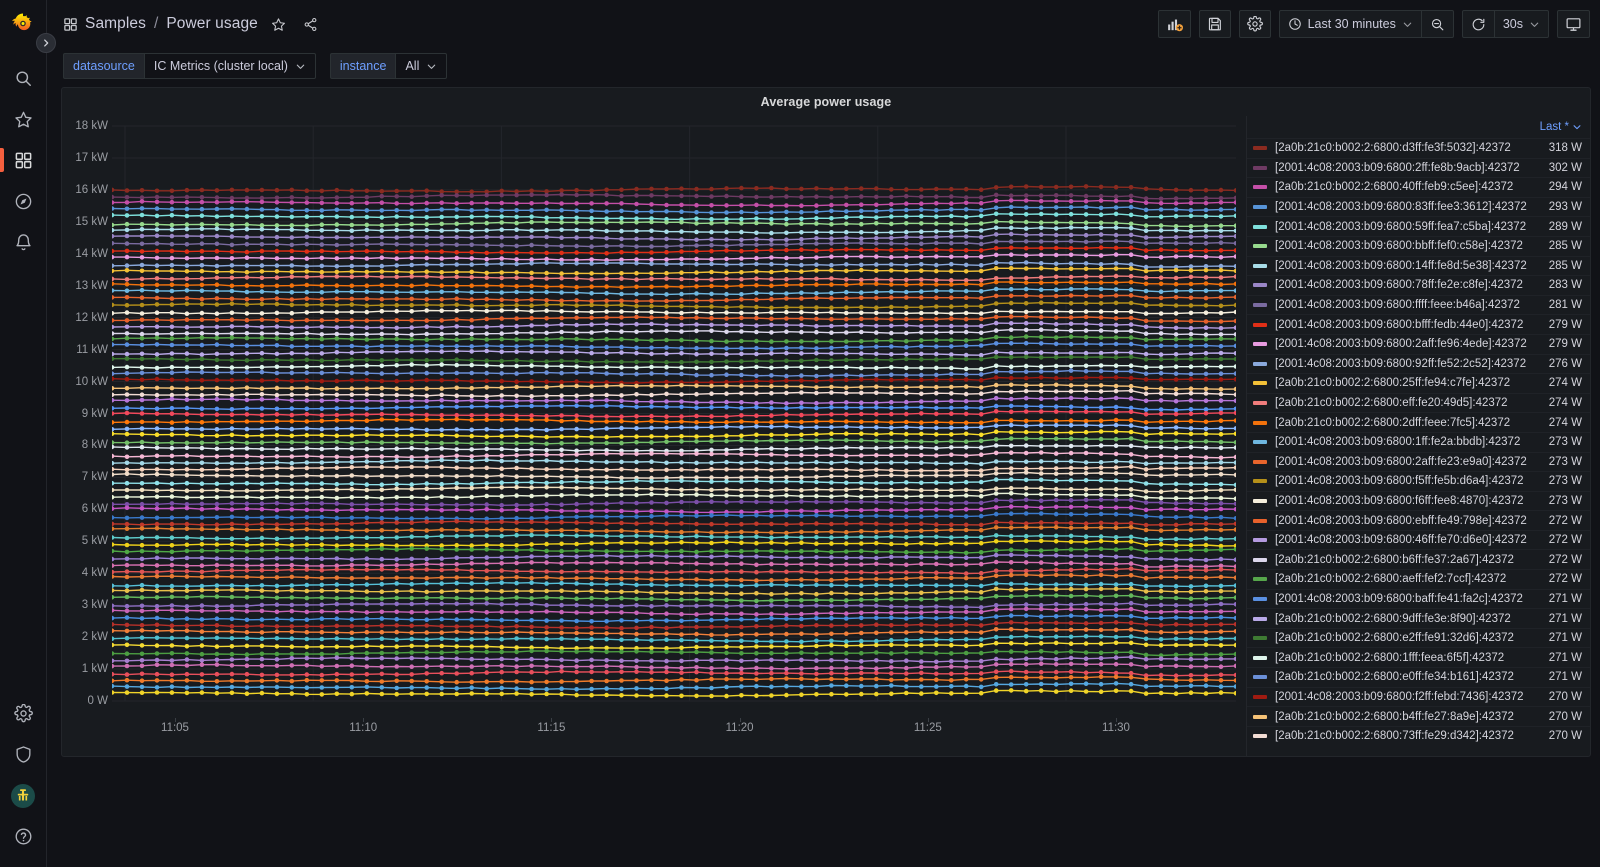 The width and height of the screenshot is (1600, 867). Describe the element at coordinates (1254, 24) in the screenshot. I see `dashboard-settings-button` at that location.